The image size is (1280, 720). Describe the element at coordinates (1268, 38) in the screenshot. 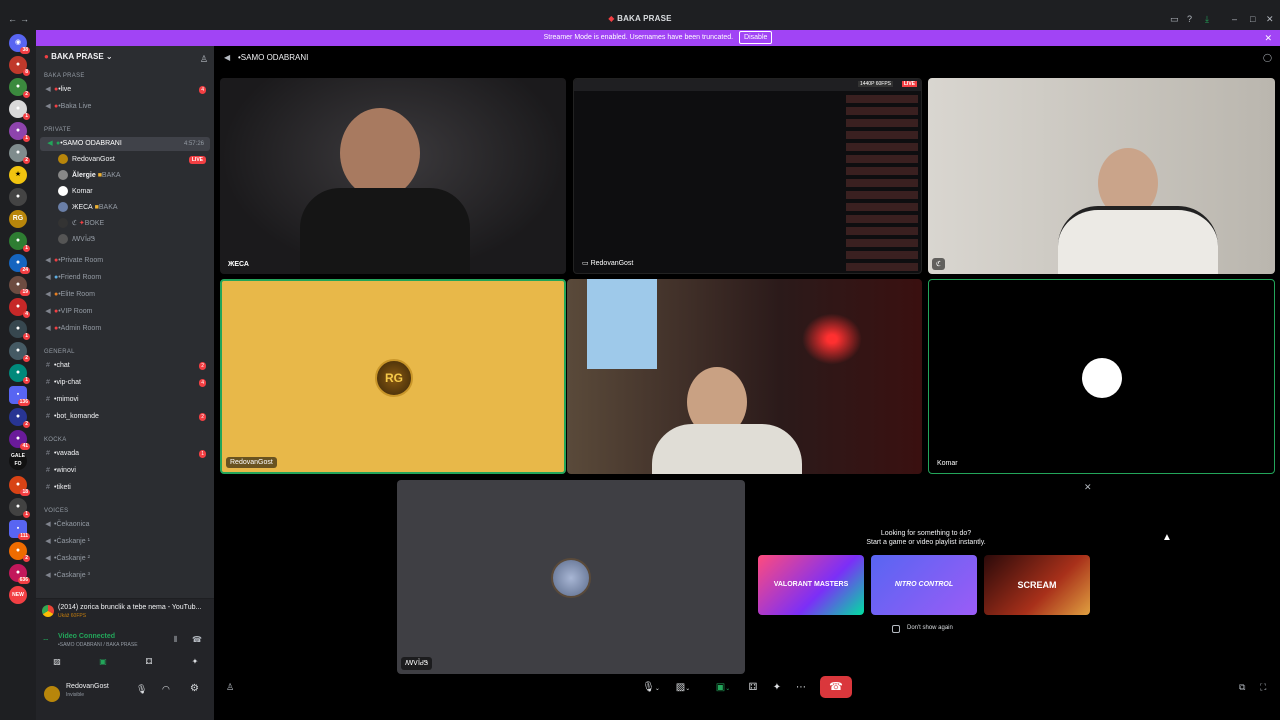

I see `close-banner-icon: ✕` at that location.